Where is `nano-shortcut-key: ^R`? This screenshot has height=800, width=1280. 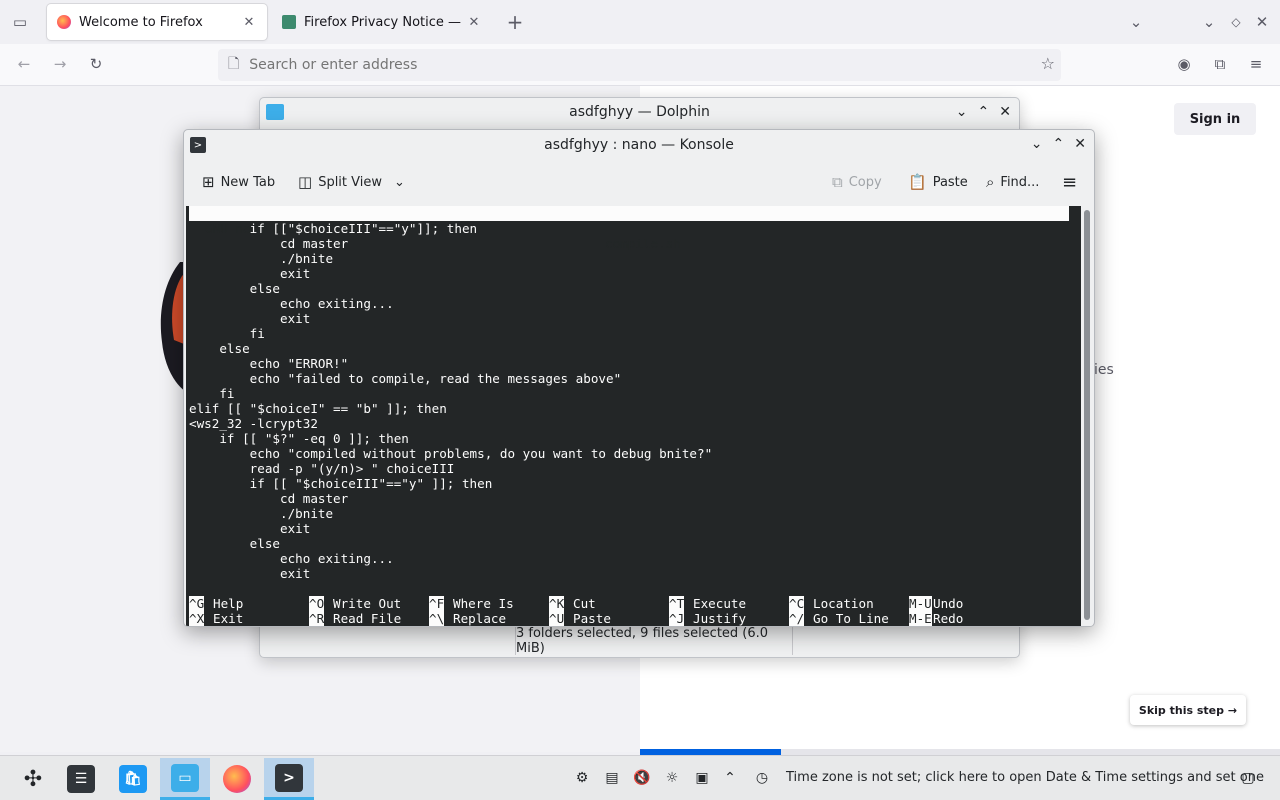 nano-shortcut-key: ^R is located at coordinates (317, 618).